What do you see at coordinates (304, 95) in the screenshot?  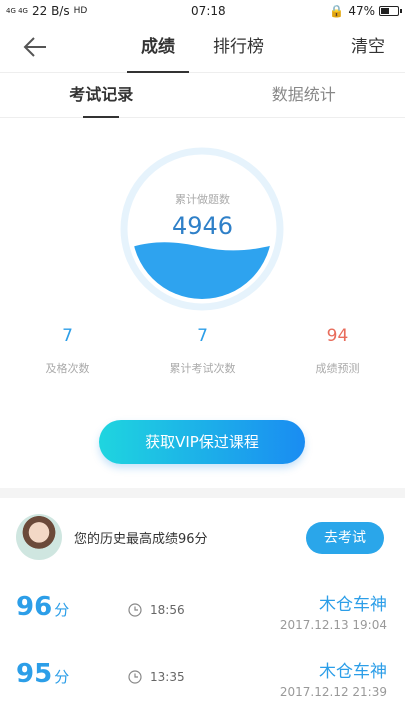 I see `tab-data-statistics: 数据统计` at bounding box center [304, 95].